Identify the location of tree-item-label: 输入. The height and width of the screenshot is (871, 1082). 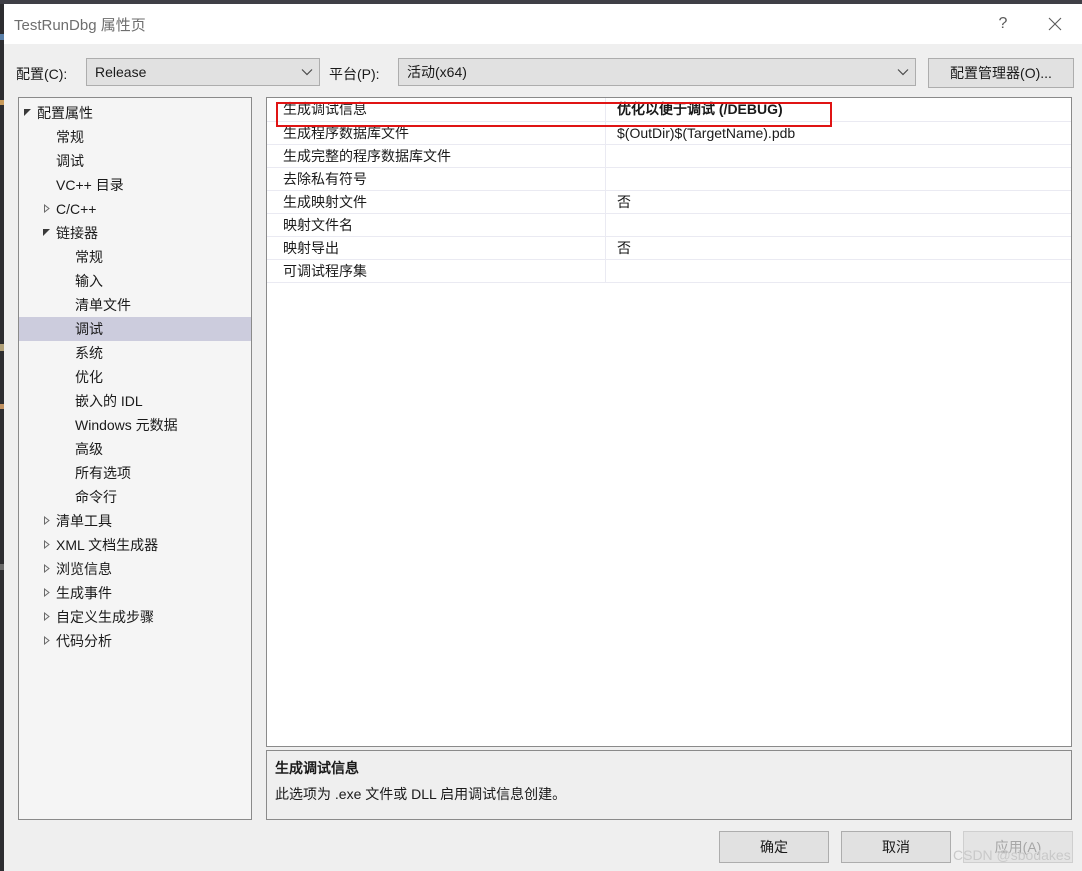
(89, 281).